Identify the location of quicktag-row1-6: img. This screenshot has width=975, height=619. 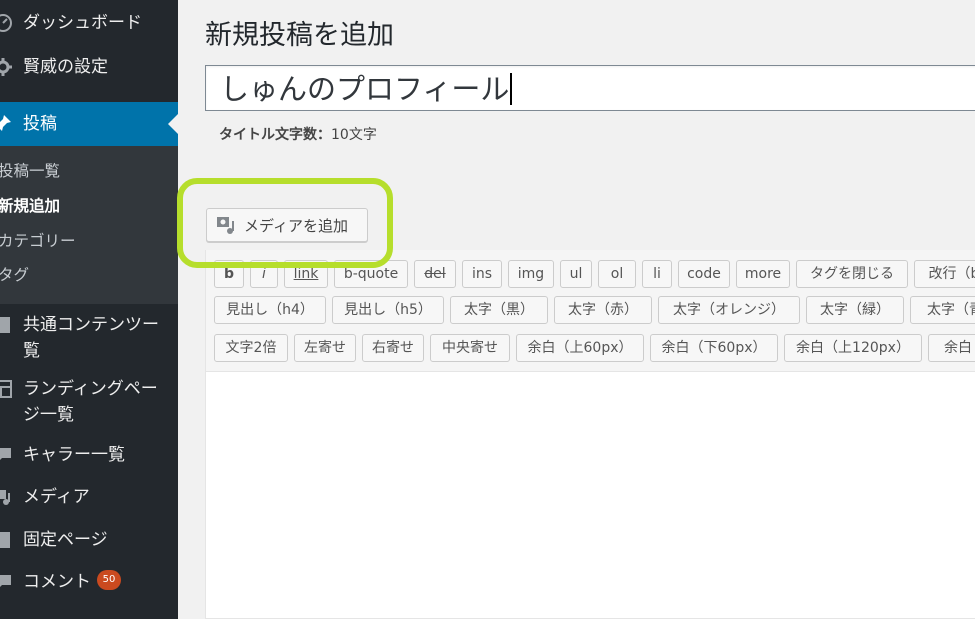
(531, 274).